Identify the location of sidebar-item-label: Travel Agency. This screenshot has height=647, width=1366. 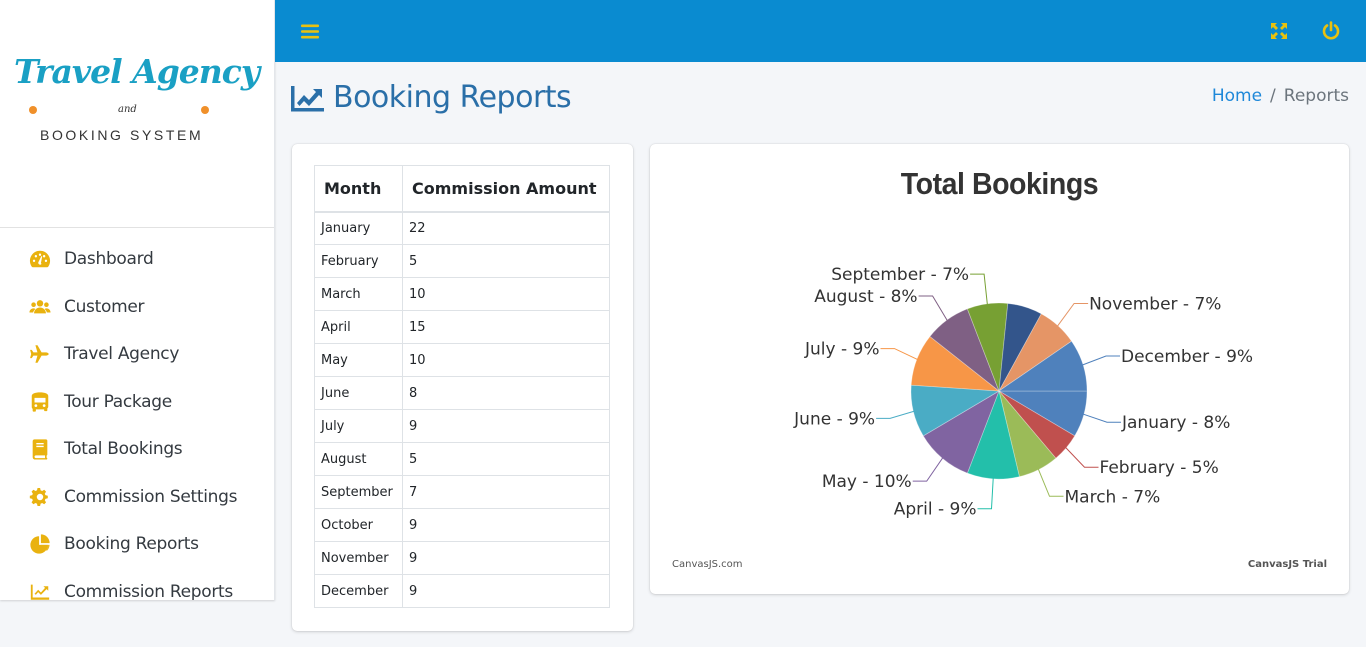
(122, 354).